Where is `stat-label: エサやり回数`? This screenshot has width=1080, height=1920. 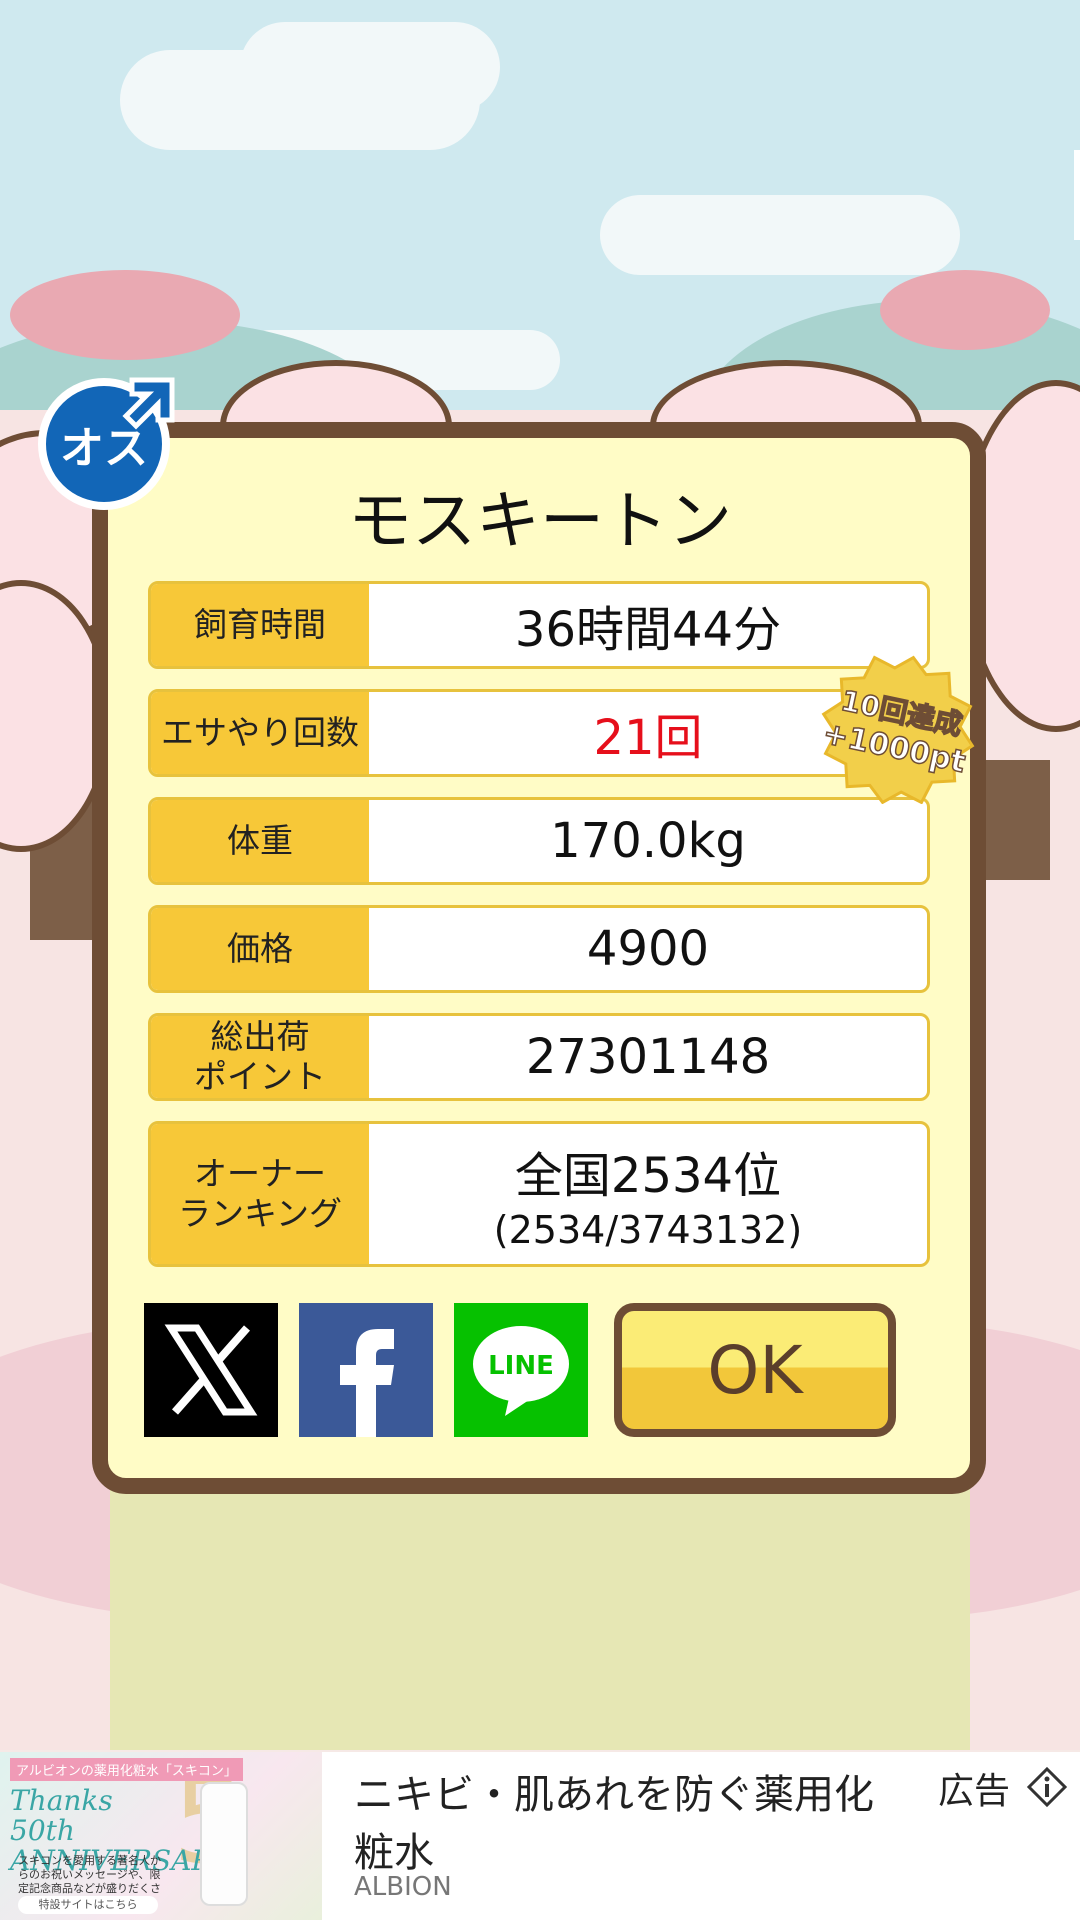
stat-label: エサやり回数 is located at coordinates (260, 733).